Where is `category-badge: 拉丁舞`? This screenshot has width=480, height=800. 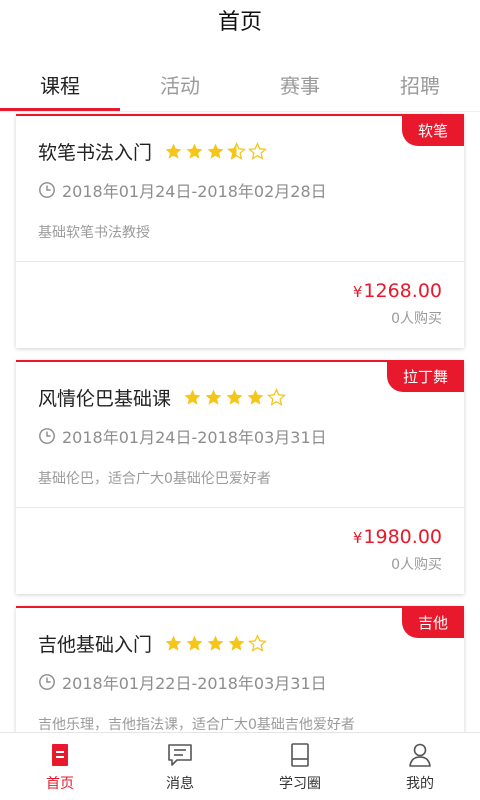
category-badge: 拉丁舞 is located at coordinates (425, 376).